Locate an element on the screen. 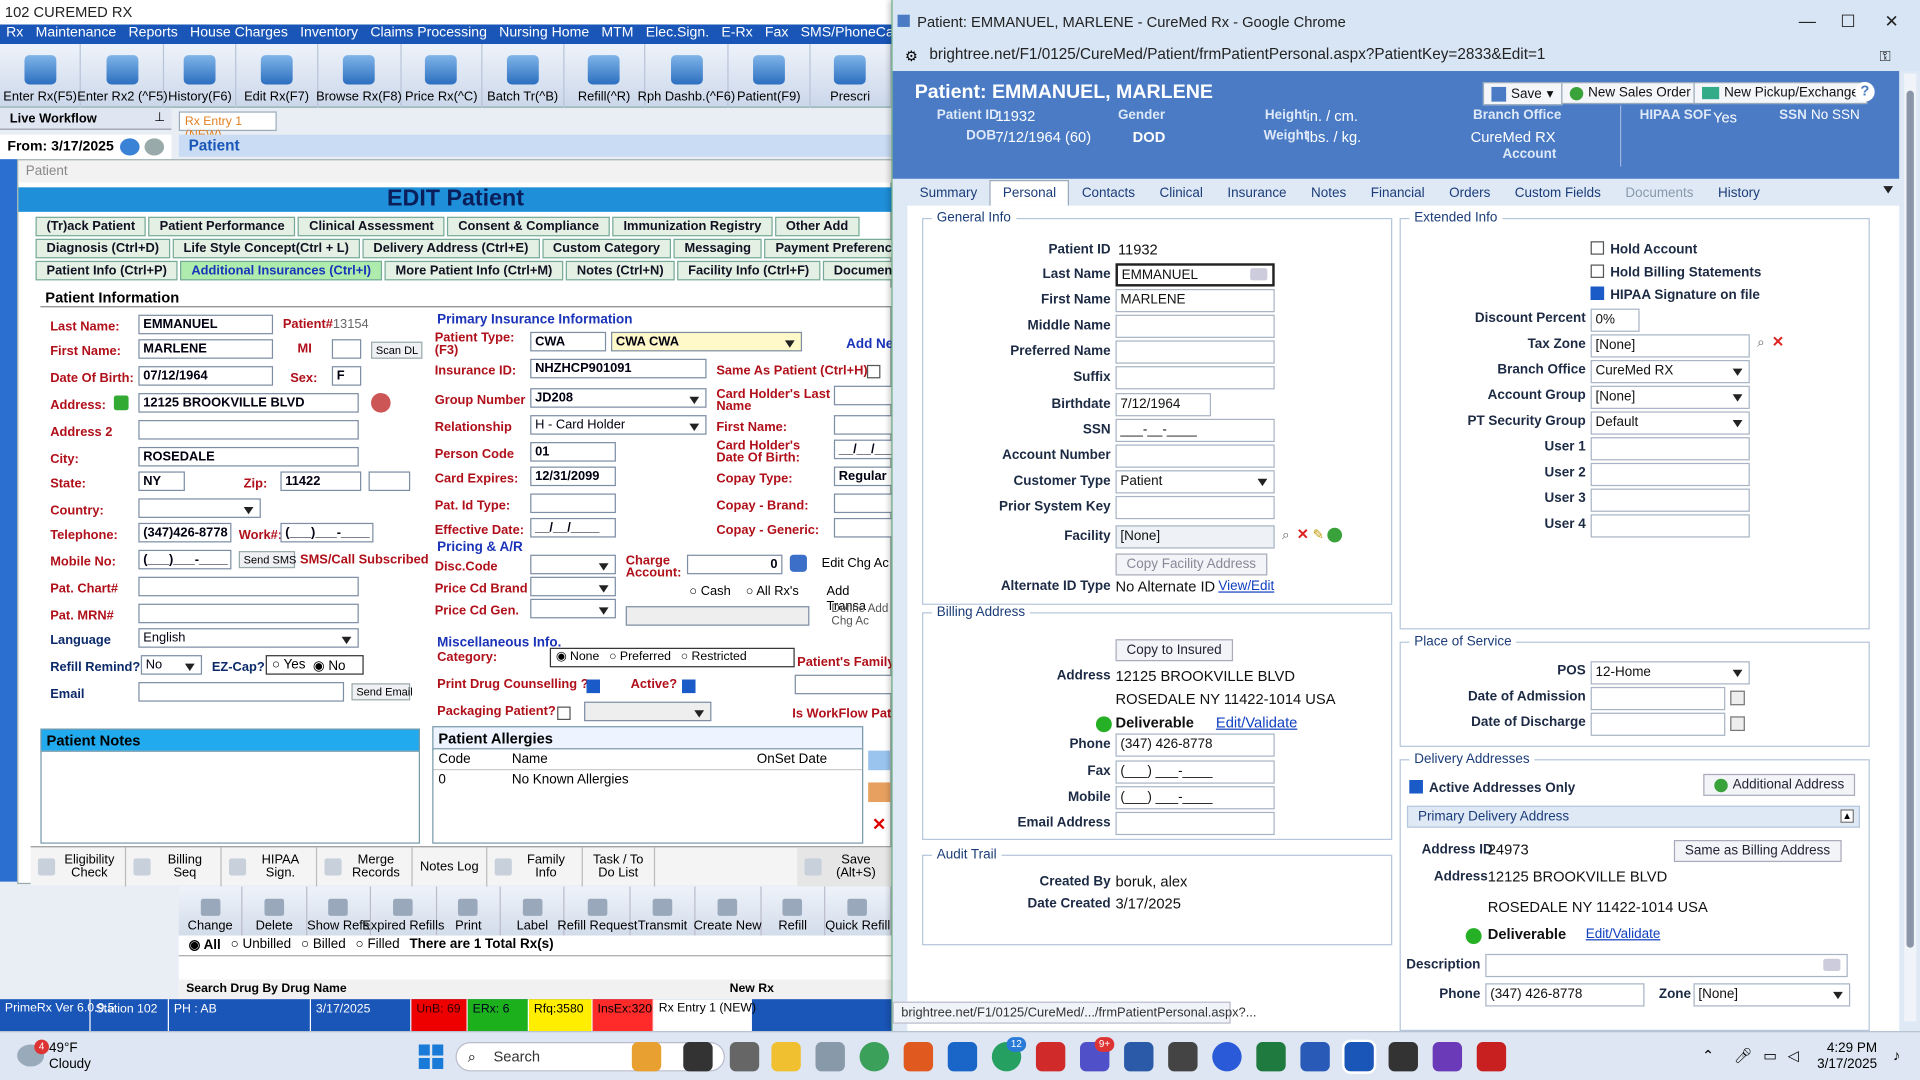 This screenshot has width=1920, height=1080. copay-brand-field is located at coordinates (863, 503).